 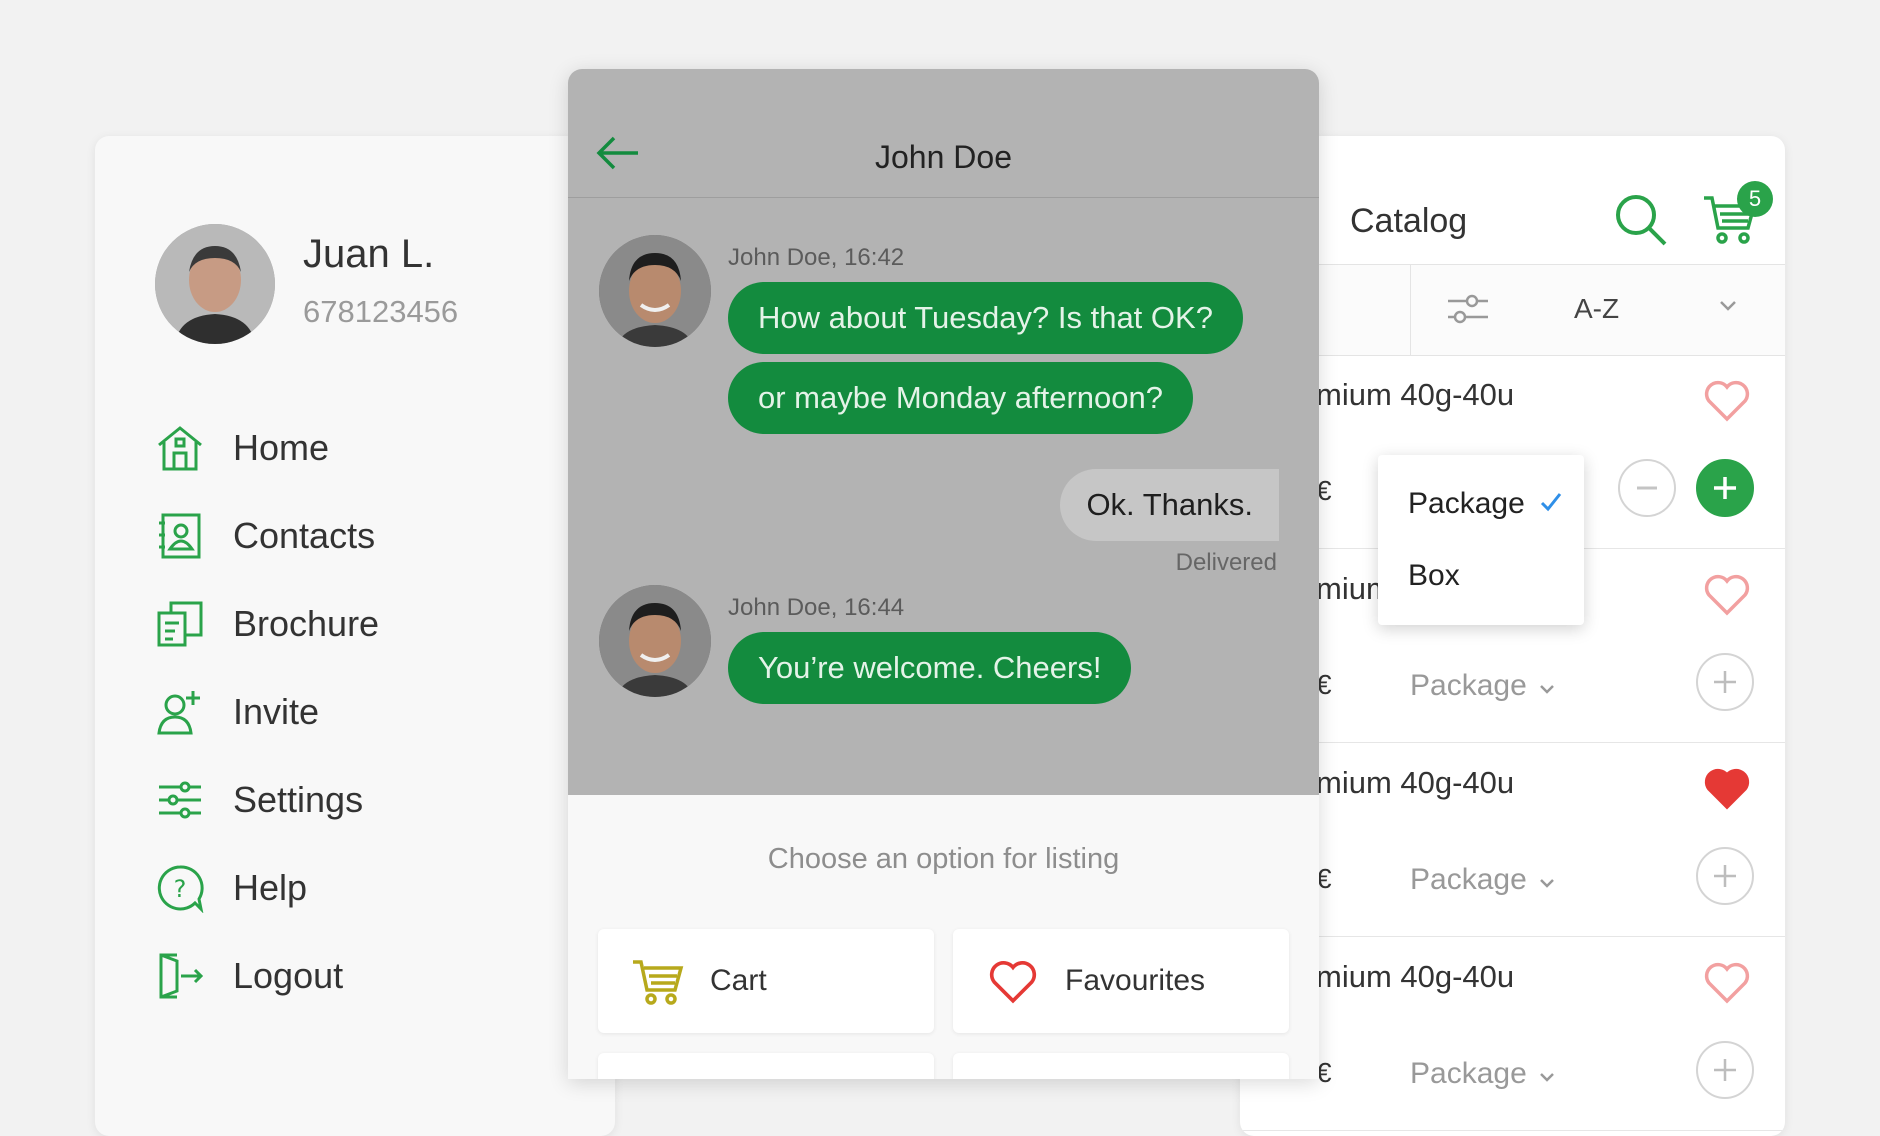 I want to click on delivery-status: Delivered, so click(x=1226, y=562).